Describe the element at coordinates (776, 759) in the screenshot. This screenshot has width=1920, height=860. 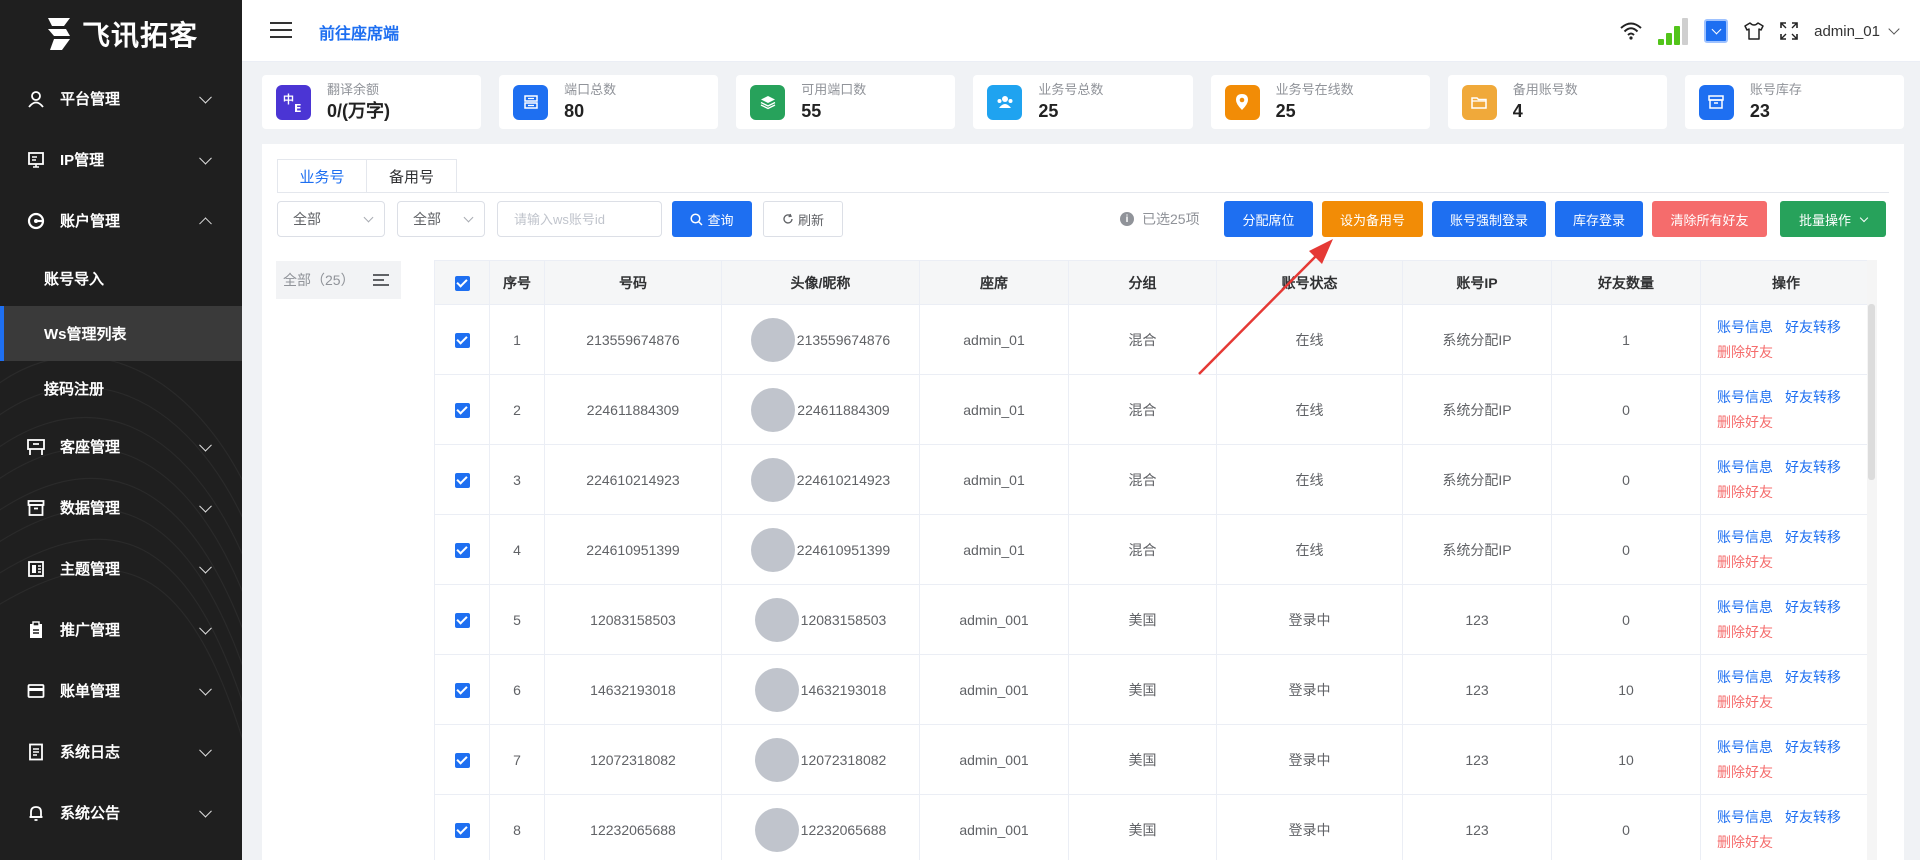
I see `avatar` at that location.